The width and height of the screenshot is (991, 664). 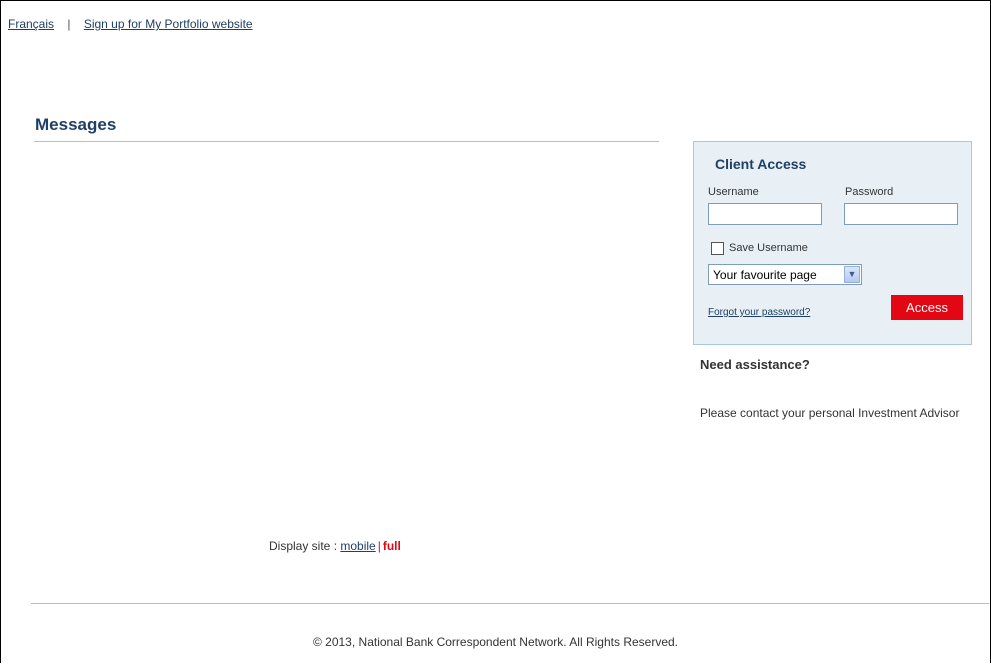 What do you see at coordinates (927, 307) in the screenshot?
I see `access-button: Access` at bounding box center [927, 307].